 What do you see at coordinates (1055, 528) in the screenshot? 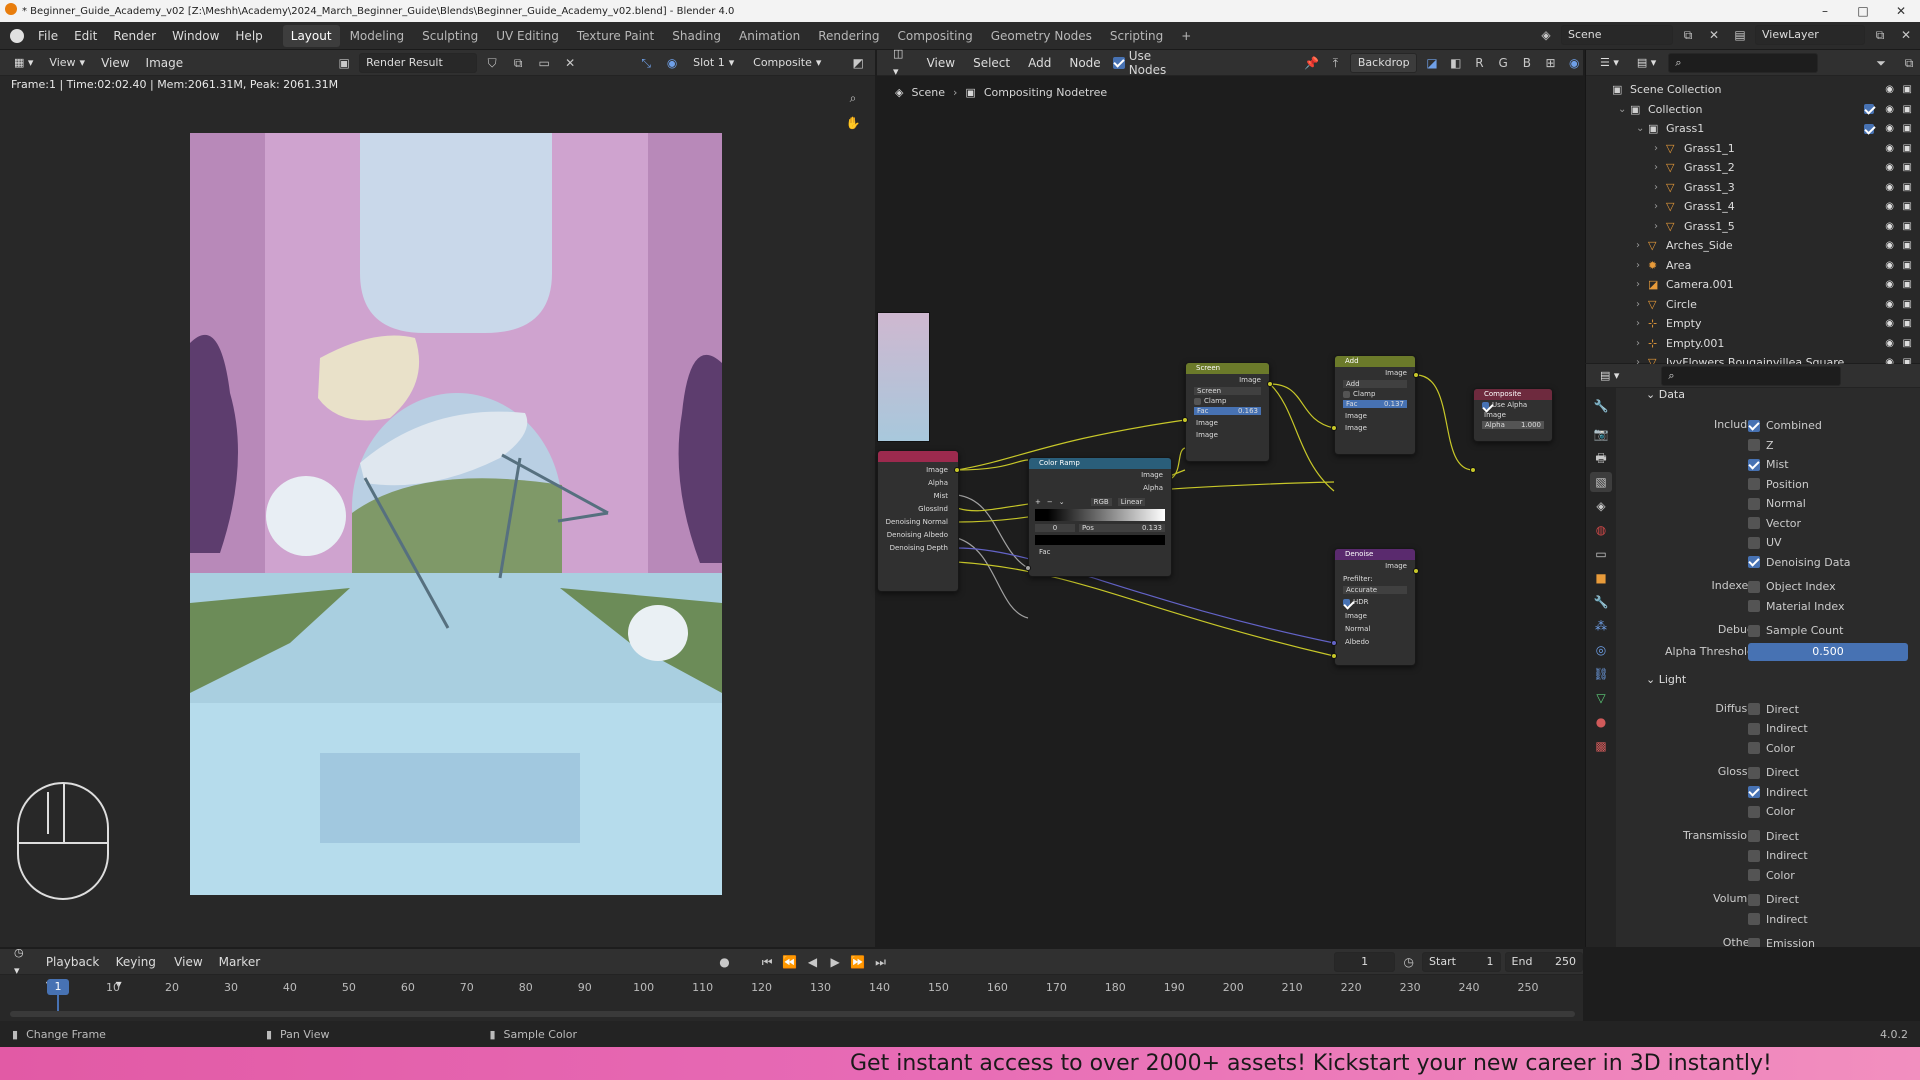
I see `ramp-stop-index: 0` at bounding box center [1055, 528].